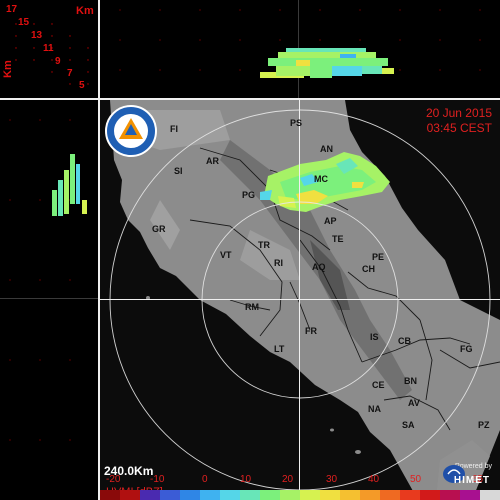 The width and height of the screenshot is (500, 500). I want to click on km-tick: 11, so click(48, 48).